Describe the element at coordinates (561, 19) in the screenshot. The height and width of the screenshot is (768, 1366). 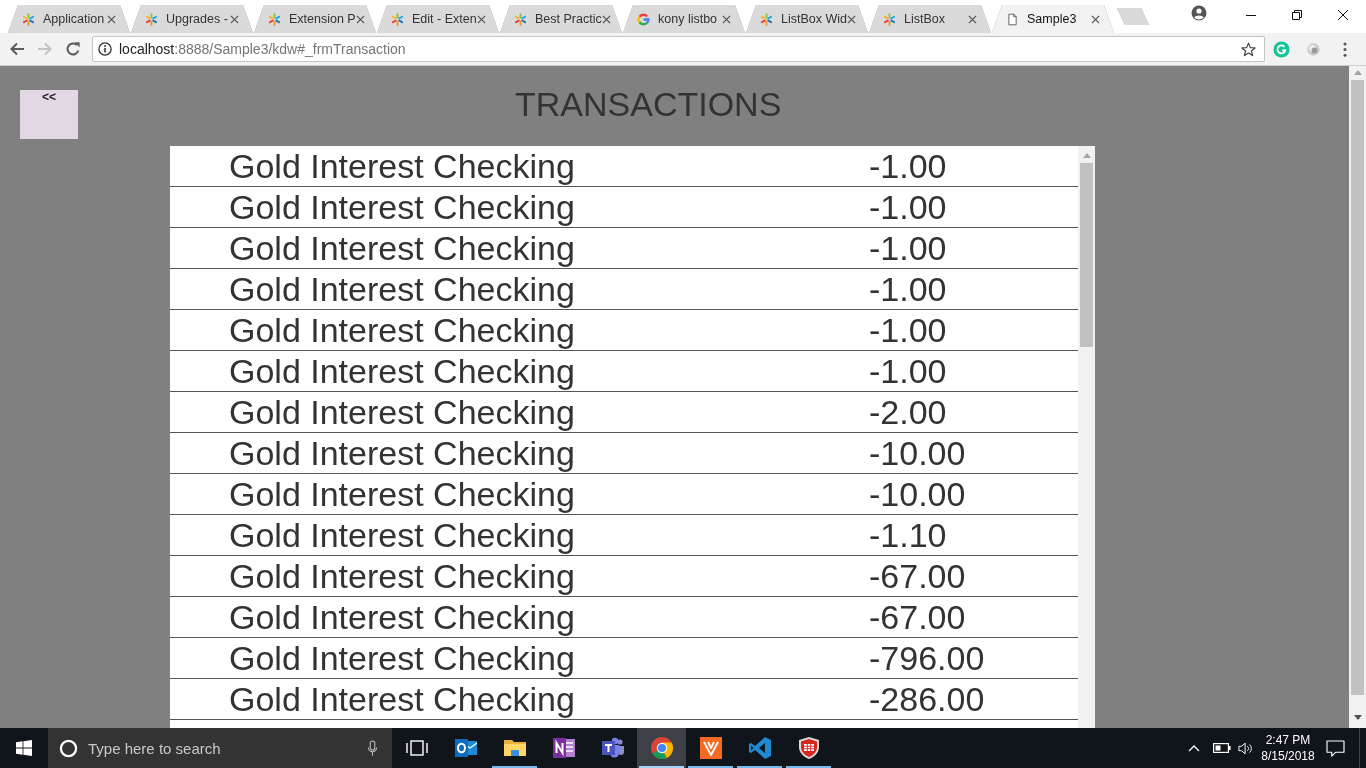
I see `browser-tab: Best Practic` at that location.